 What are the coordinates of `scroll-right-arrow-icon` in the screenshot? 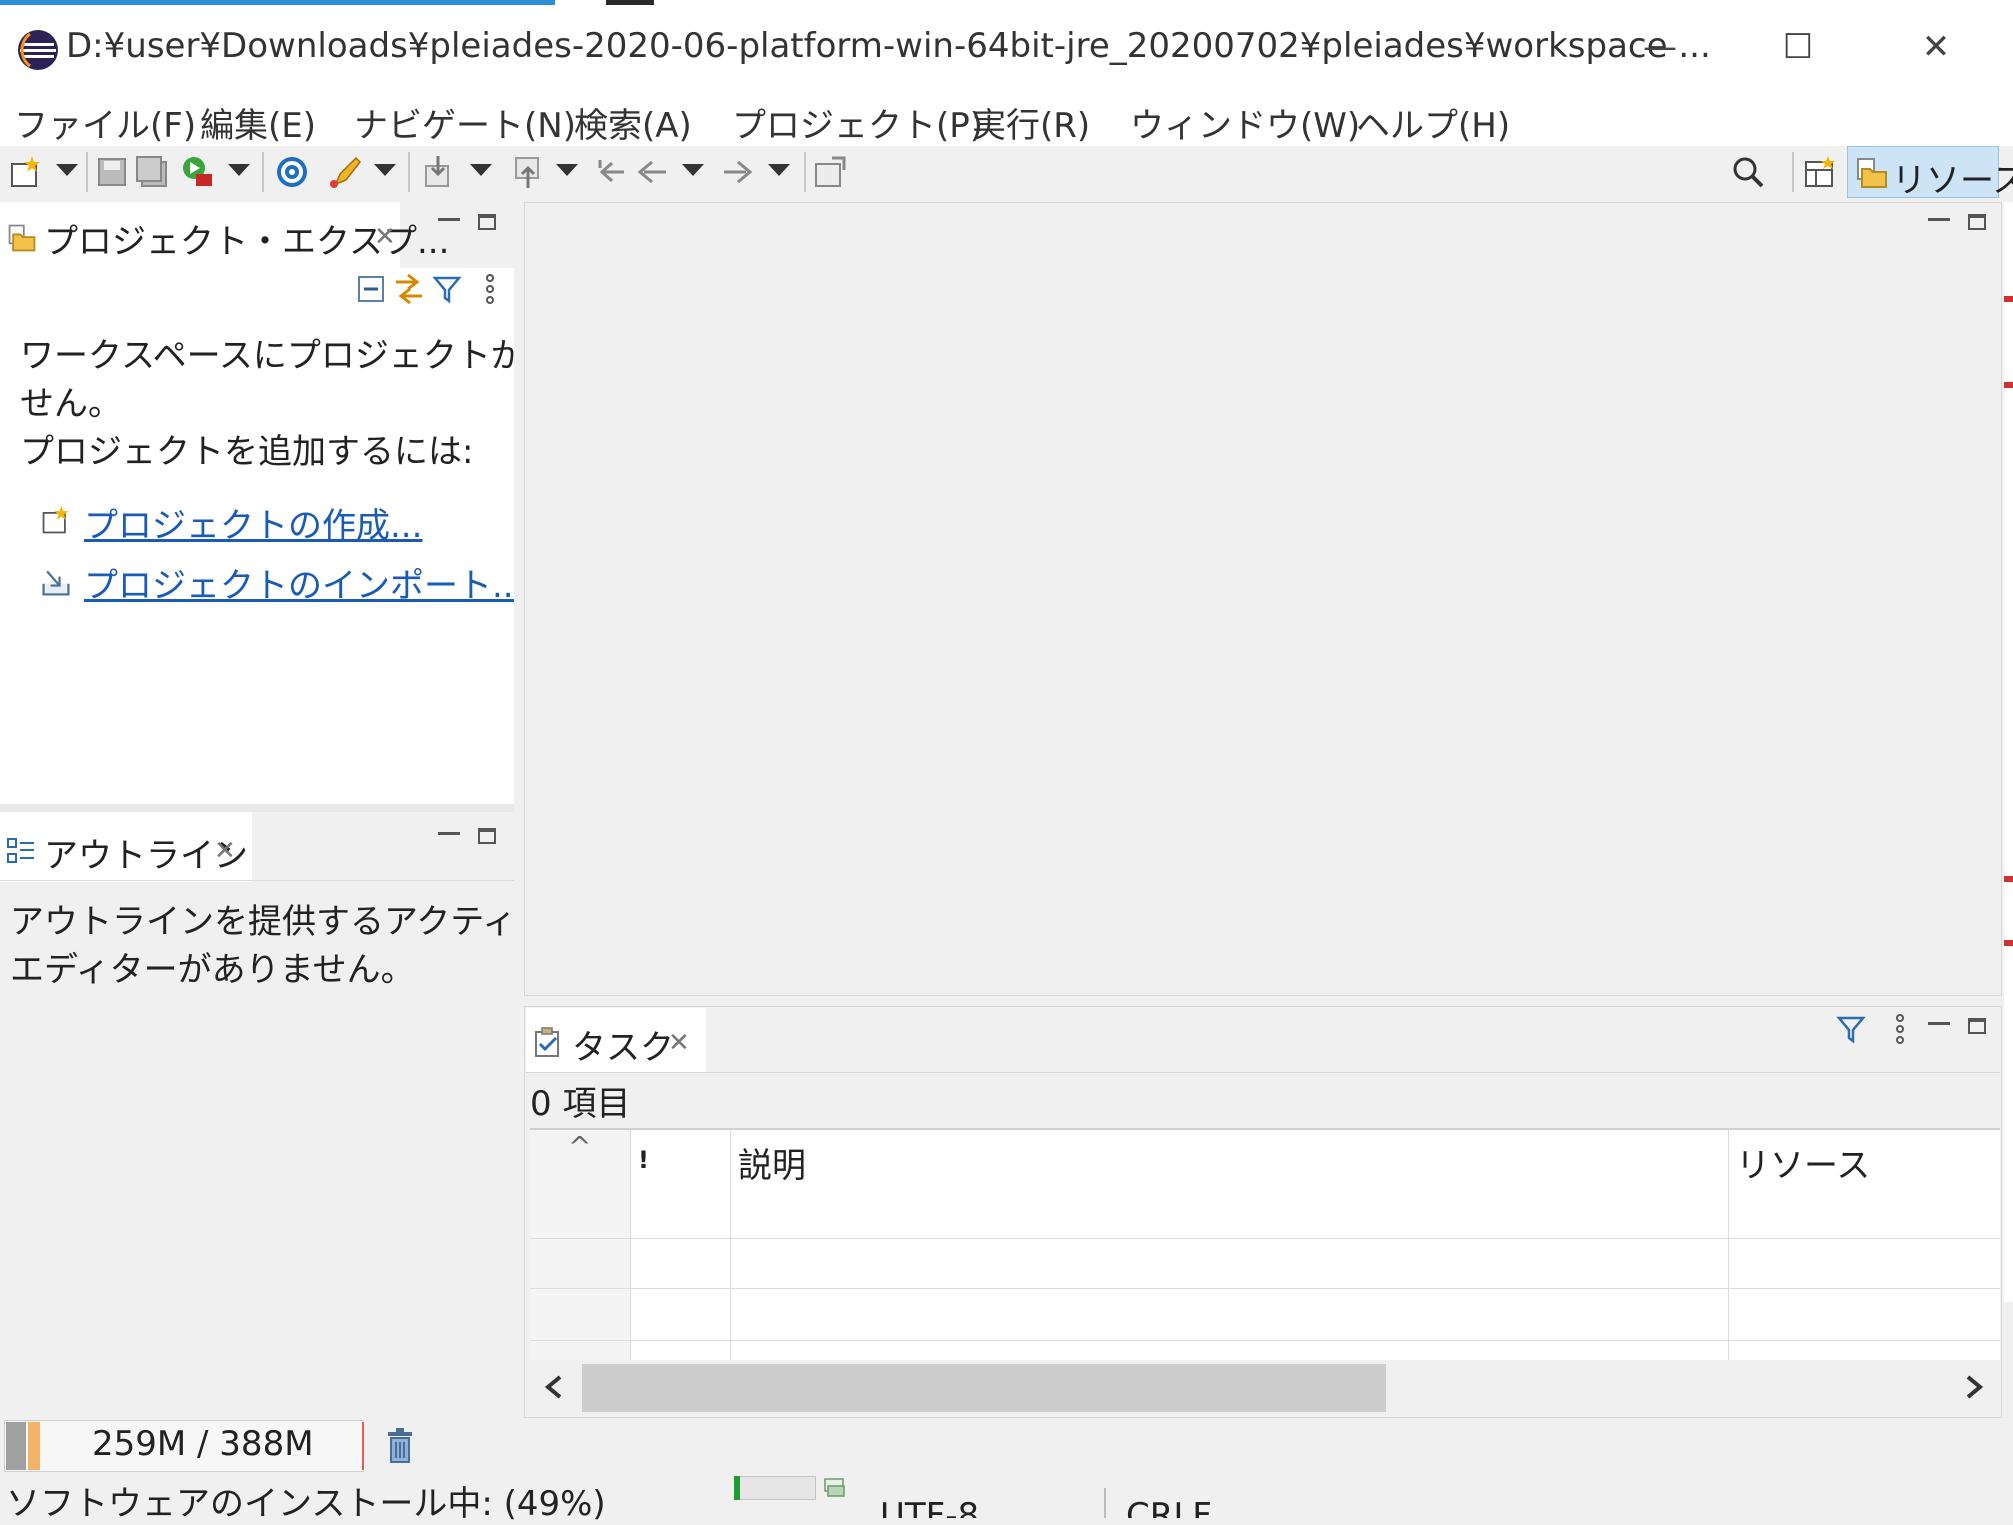 It's located at (1974, 1387).